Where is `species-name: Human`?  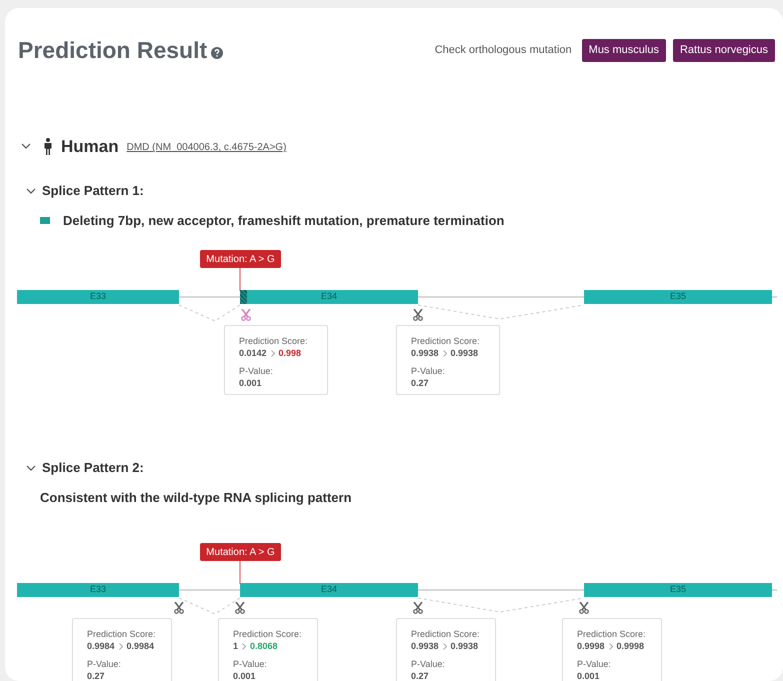
species-name: Human is located at coordinates (90, 147).